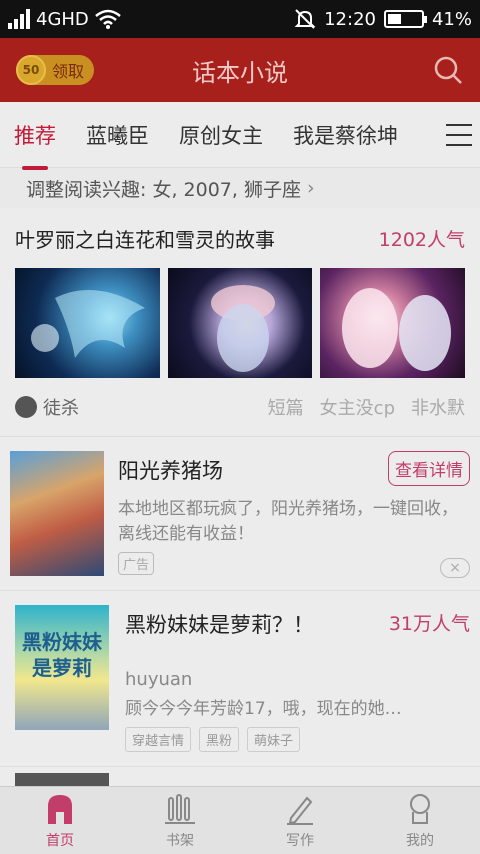  What do you see at coordinates (274, 739) in the screenshot?
I see `book-tag: 萌妹子` at bounding box center [274, 739].